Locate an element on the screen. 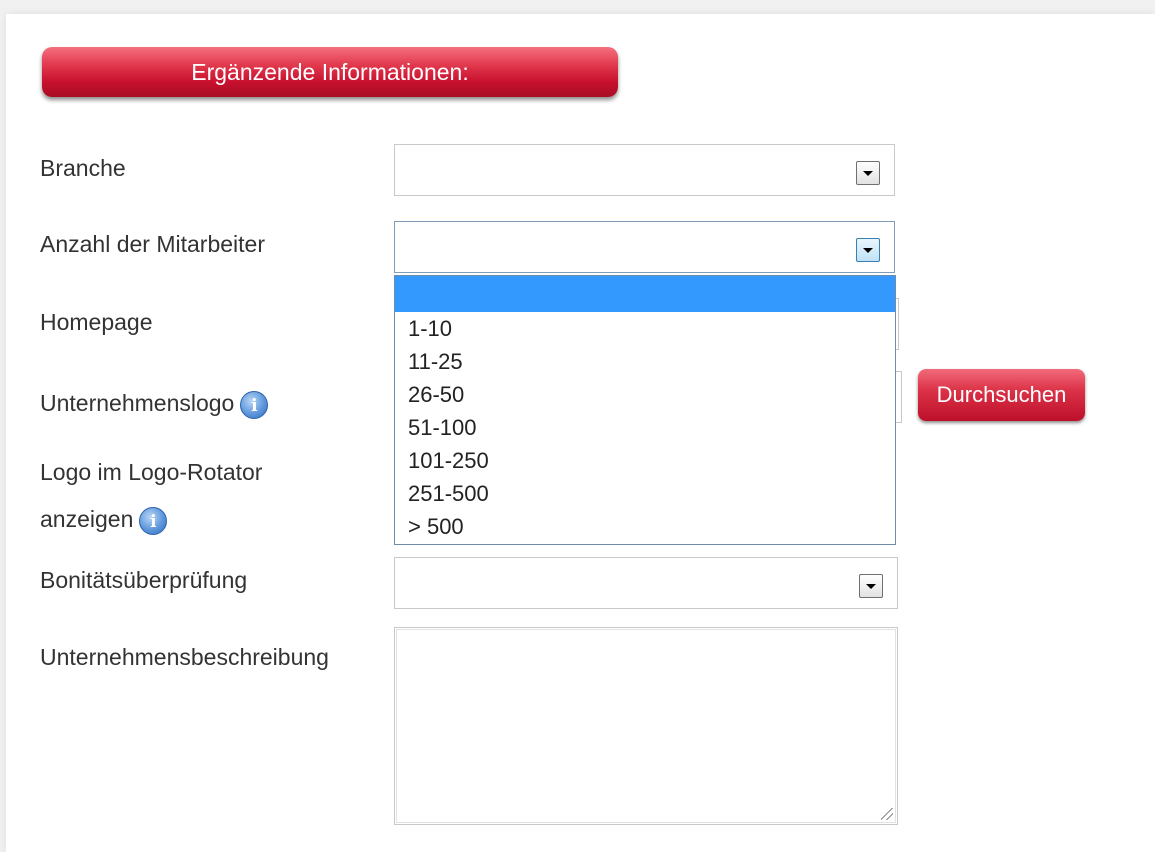 This screenshot has height=852, width=1155. dropdown-option: 26-50 is located at coordinates (645, 394).